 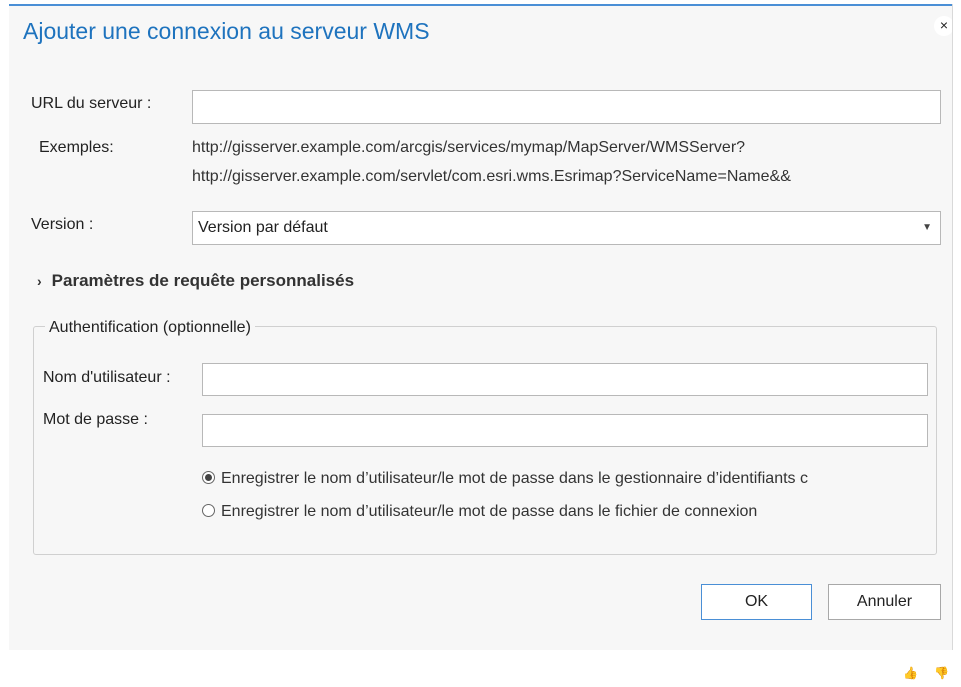 What do you see at coordinates (910, 673) in the screenshot?
I see `thumbs-up-icon: 👍` at bounding box center [910, 673].